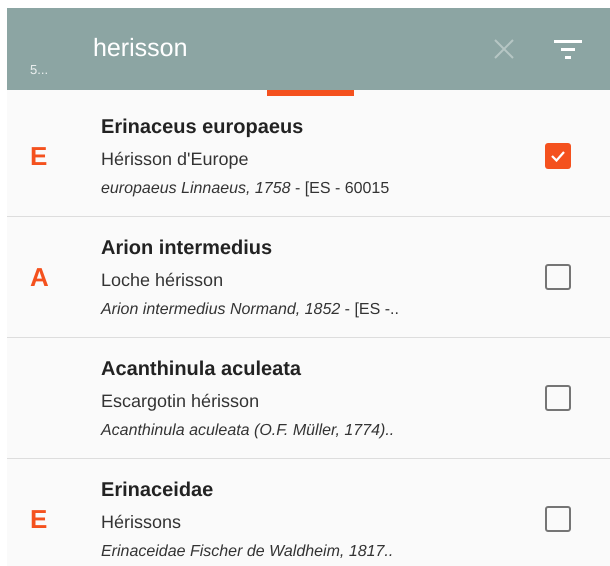  What do you see at coordinates (141, 522) in the screenshot?
I see `common-name: Hérissons` at bounding box center [141, 522].